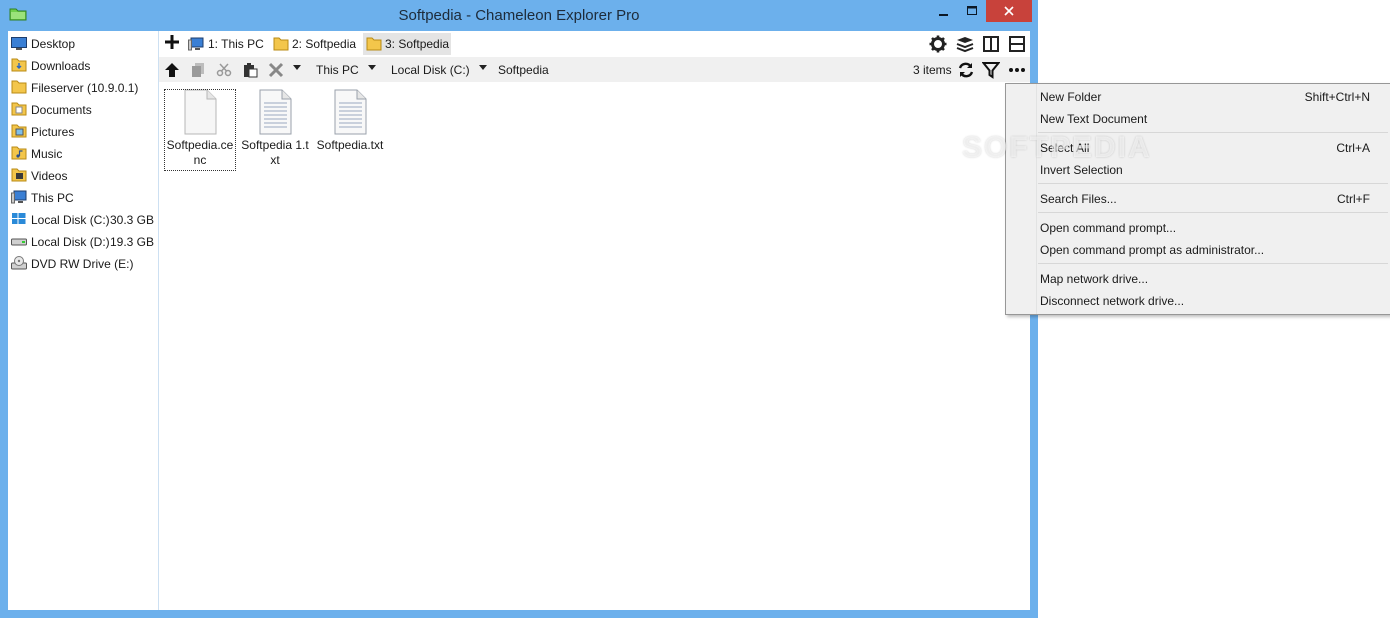  Describe the element at coordinates (1094, 119) in the screenshot. I see `menu-item-label: New Text Document` at that location.